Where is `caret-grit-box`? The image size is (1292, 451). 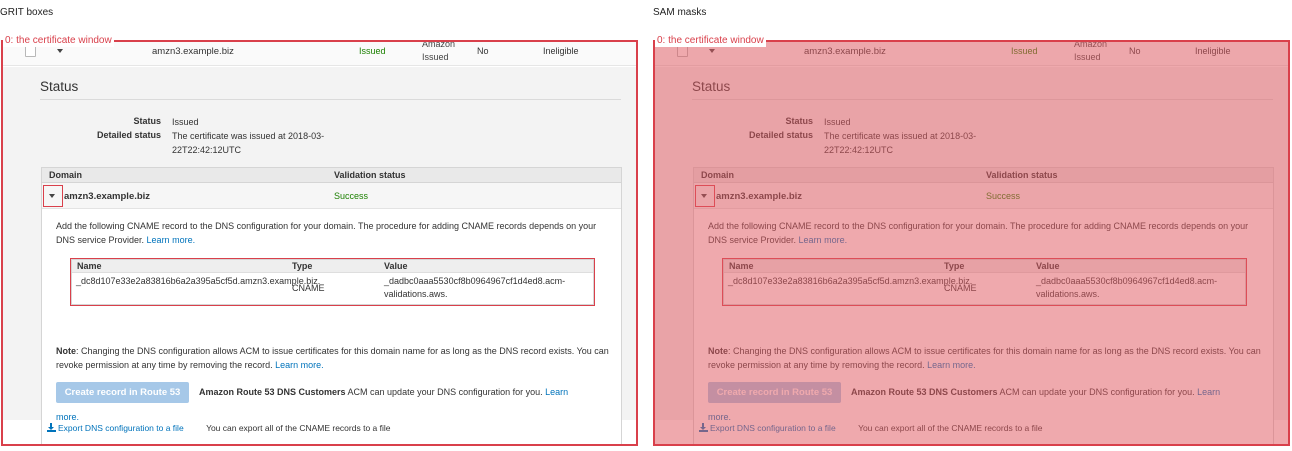
caret-grit-box is located at coordinates (53, 196).